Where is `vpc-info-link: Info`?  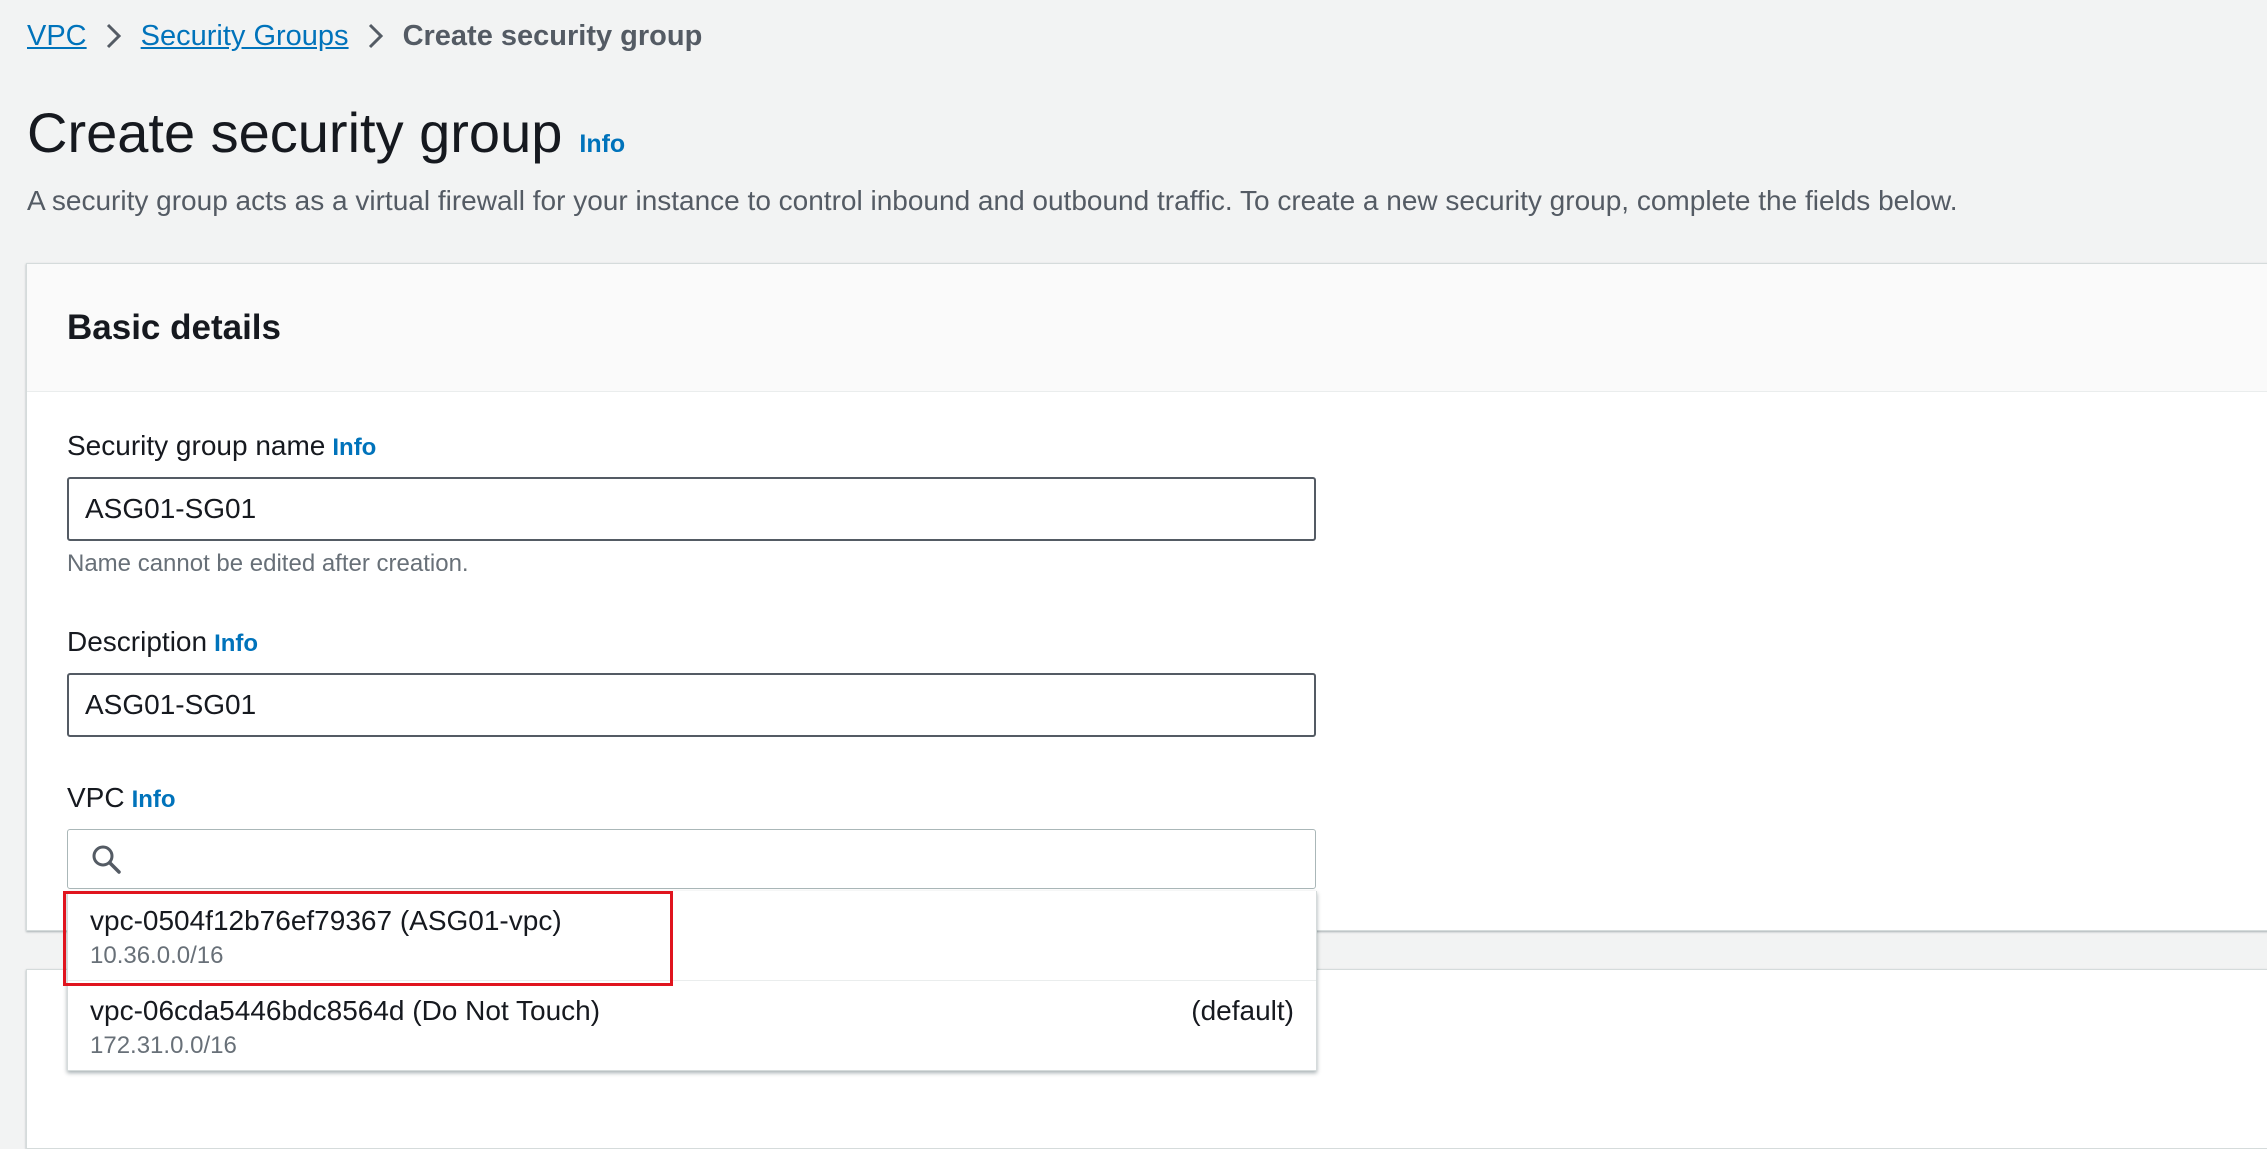
vpc-info-link: Info is located at coordinates (154, 800).